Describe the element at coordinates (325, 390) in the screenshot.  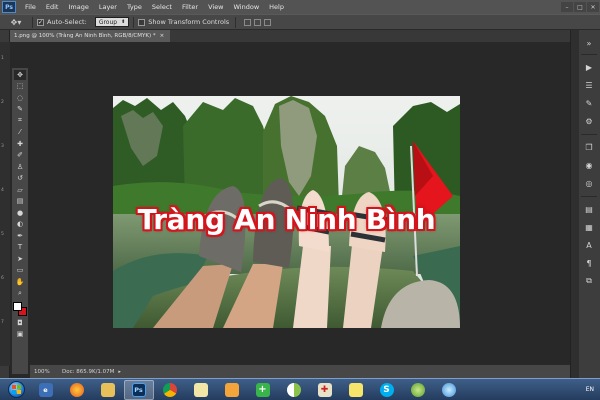
I see `taskbar-calculator: ✚` at that location.